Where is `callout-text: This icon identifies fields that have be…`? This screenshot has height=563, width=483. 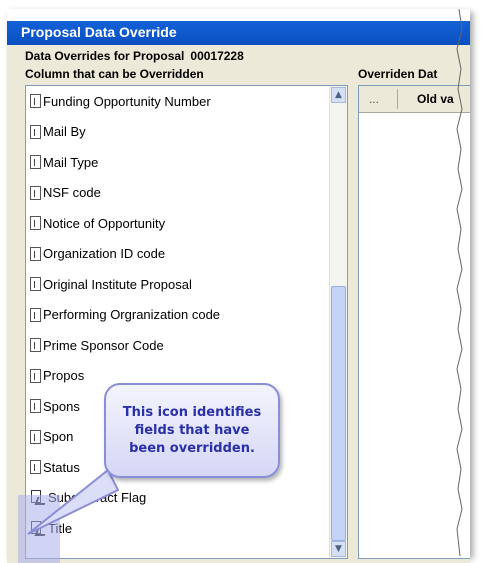 callout-text: This icon identifies fields that have be… is located at coordinates (192, 430).